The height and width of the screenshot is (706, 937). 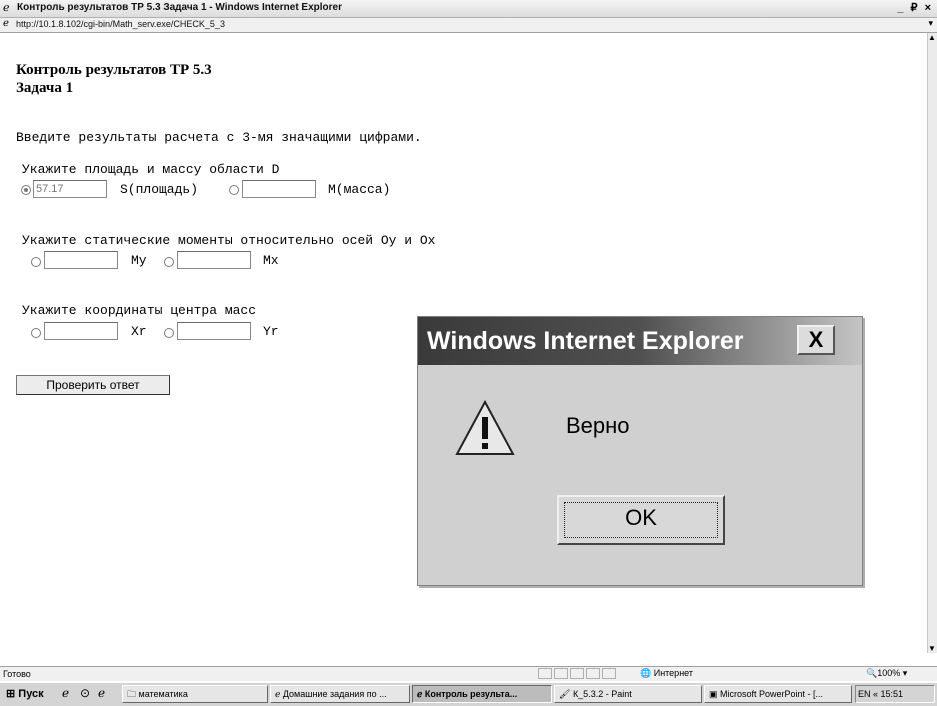 I want to click on zoom-icon: 🔍, so click(x=872, y=673).